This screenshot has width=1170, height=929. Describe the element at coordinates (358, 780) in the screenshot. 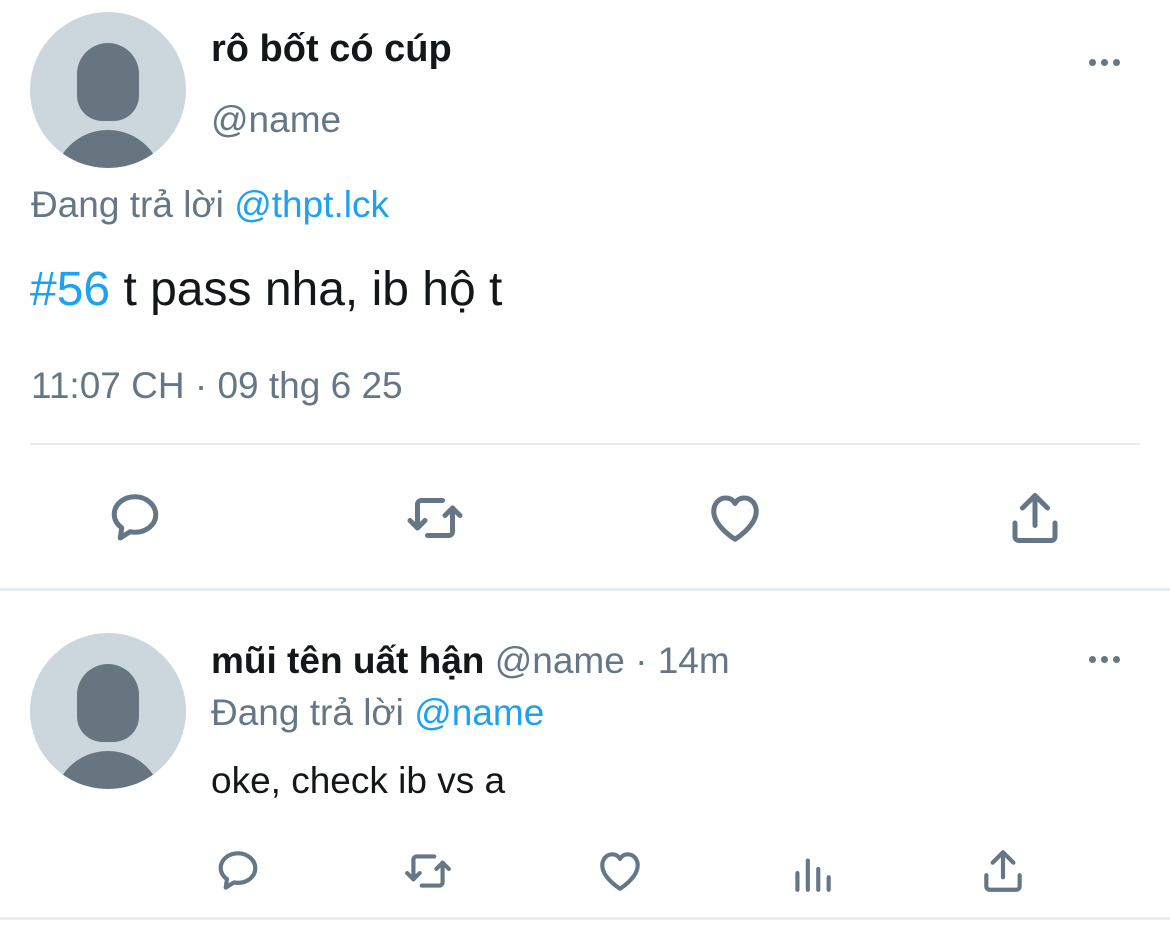

I see `tweet-body-text: oke, check ib vs a` at that location.